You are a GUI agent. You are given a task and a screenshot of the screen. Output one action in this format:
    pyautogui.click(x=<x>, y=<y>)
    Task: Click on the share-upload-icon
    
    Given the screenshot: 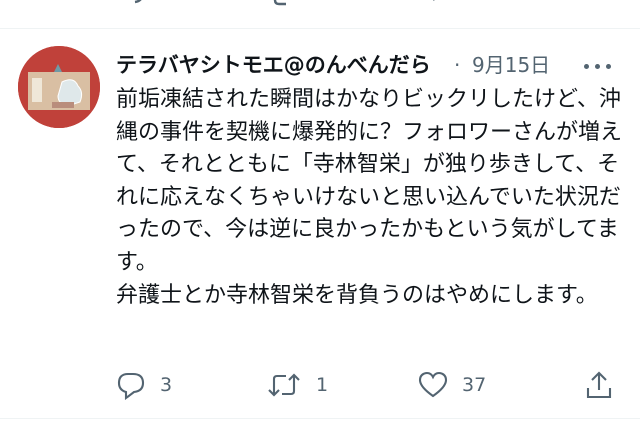 What is the action you would take?
    pyautogui.click(x=599, y=385)
    